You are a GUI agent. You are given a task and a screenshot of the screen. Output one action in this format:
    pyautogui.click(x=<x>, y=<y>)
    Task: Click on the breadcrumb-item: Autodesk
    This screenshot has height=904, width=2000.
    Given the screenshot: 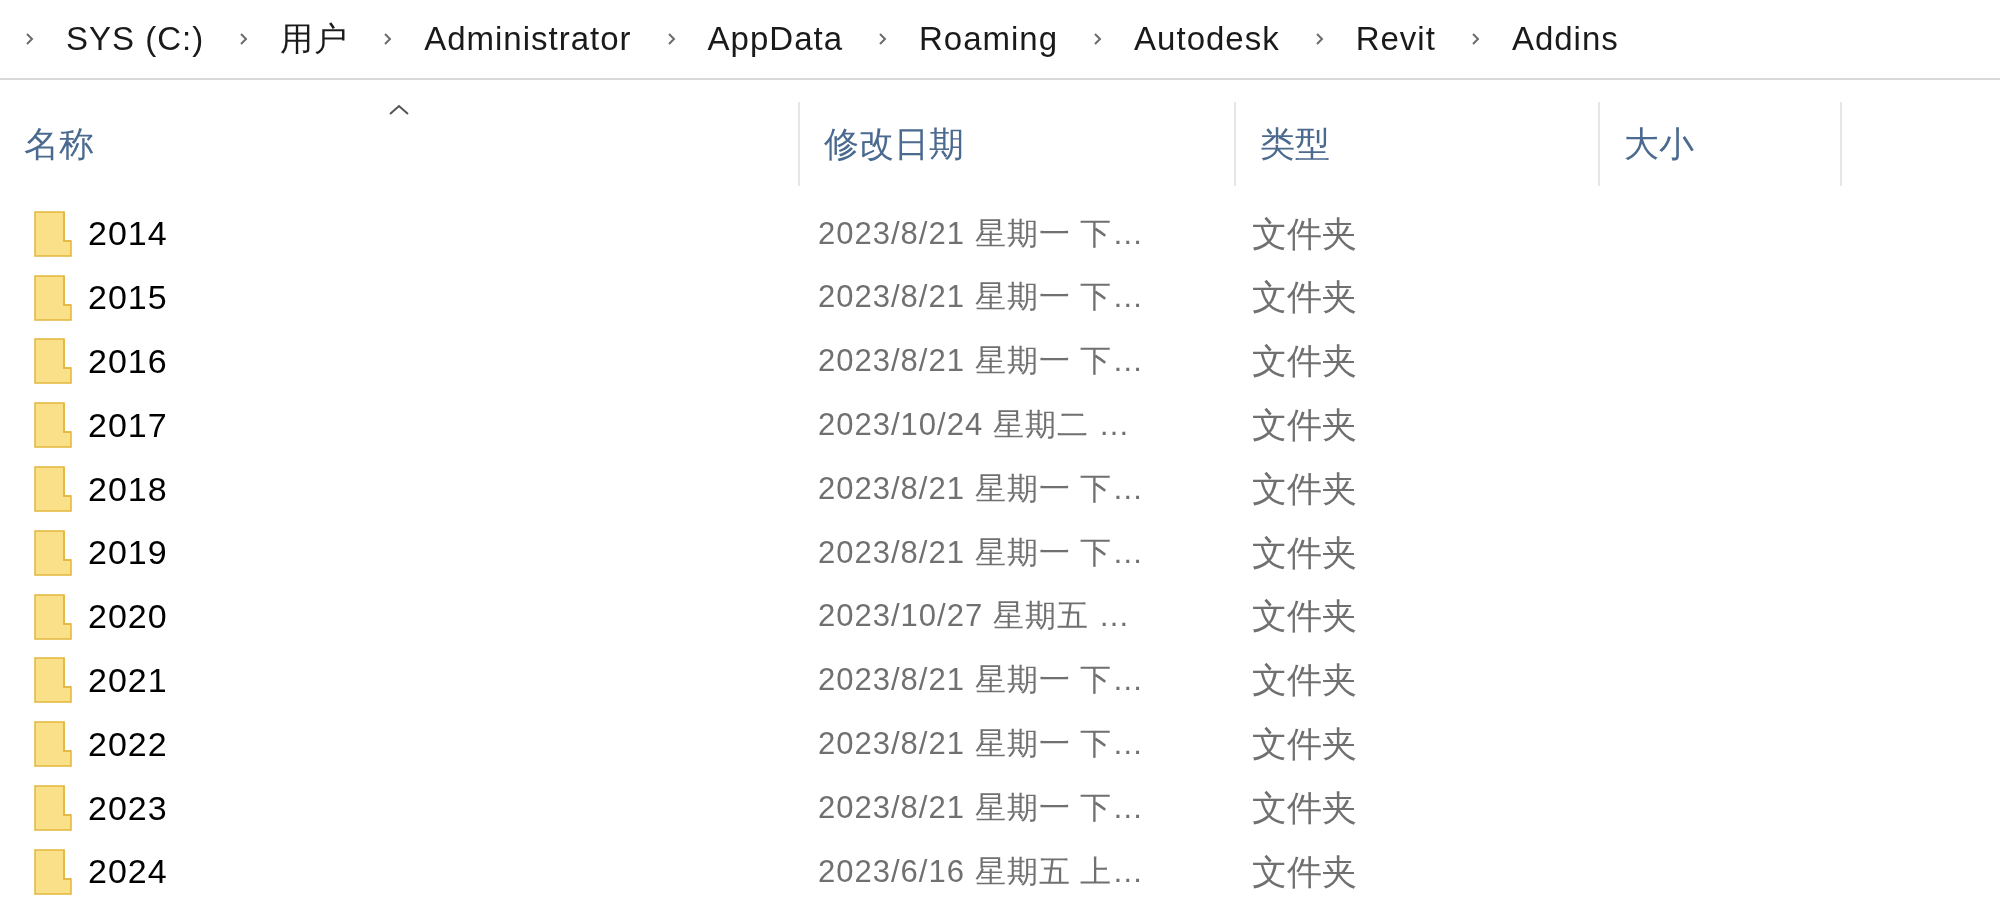 What is the action you would take?
    pyautogui.click(x=1207, y=39)
    